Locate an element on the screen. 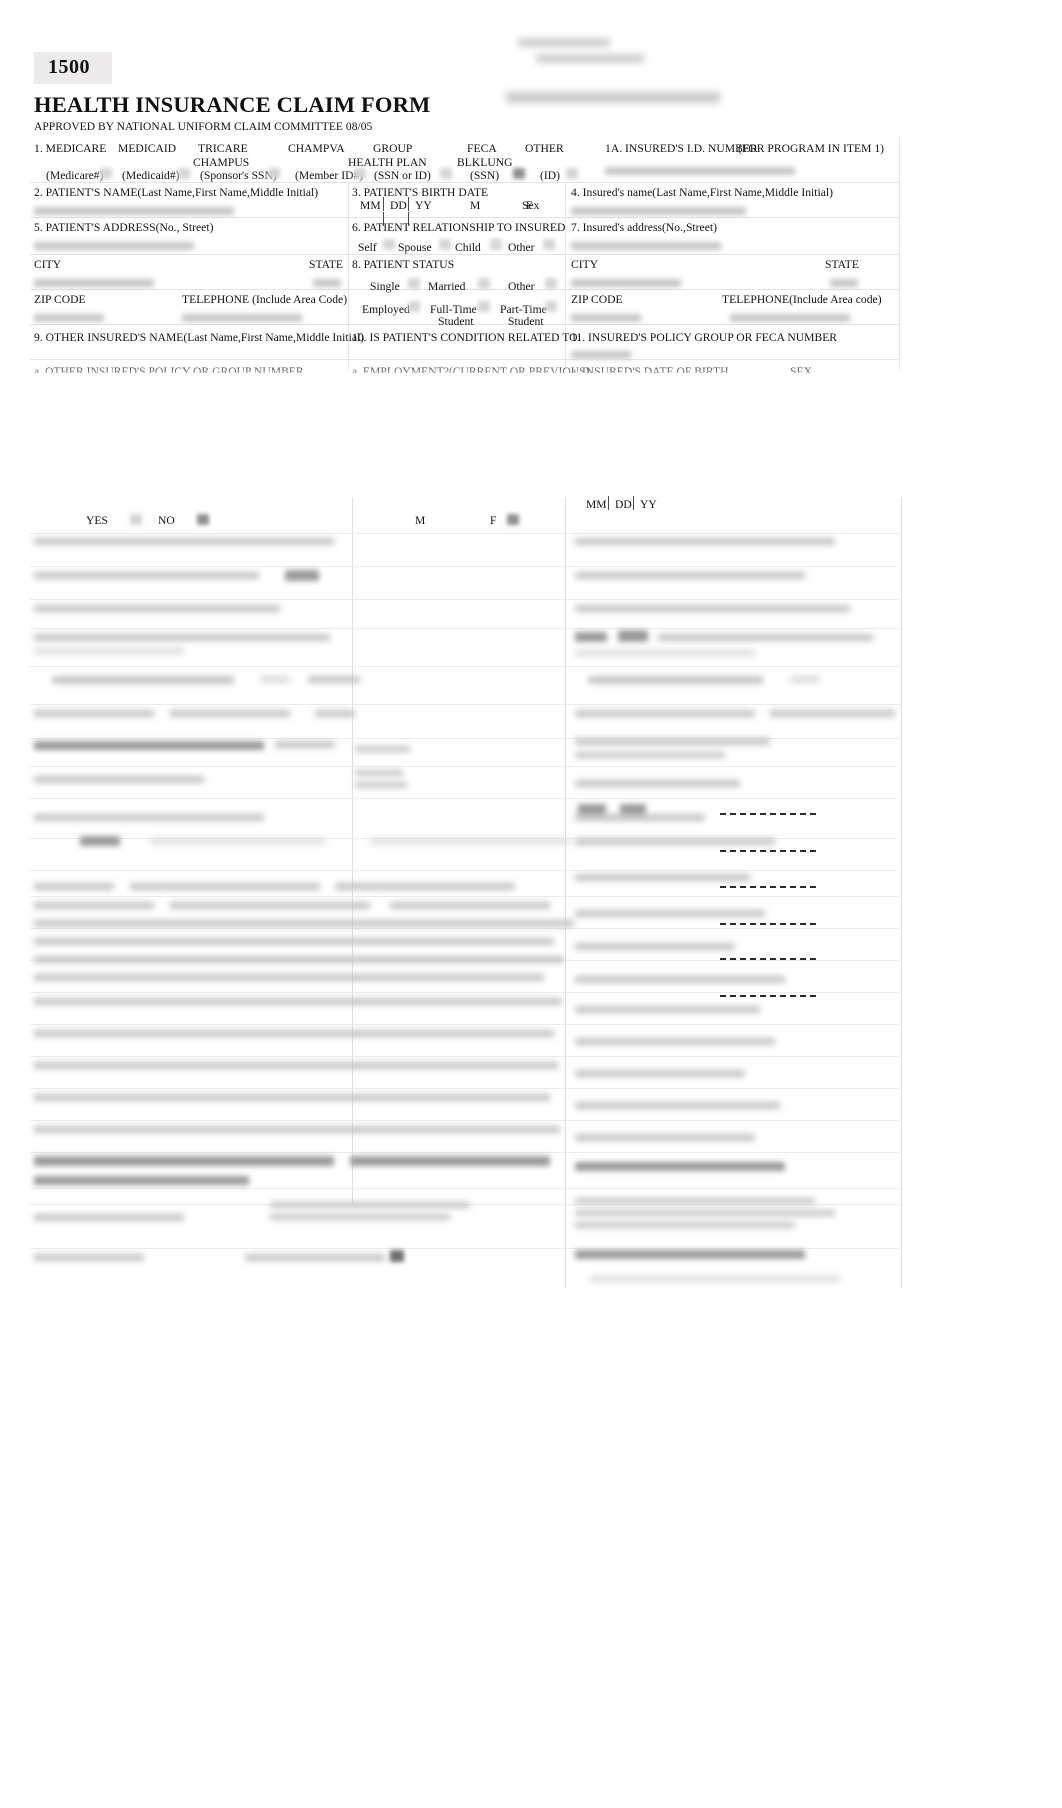  item8-option-fulltime-student: Student is located at coordinates (456, 321).